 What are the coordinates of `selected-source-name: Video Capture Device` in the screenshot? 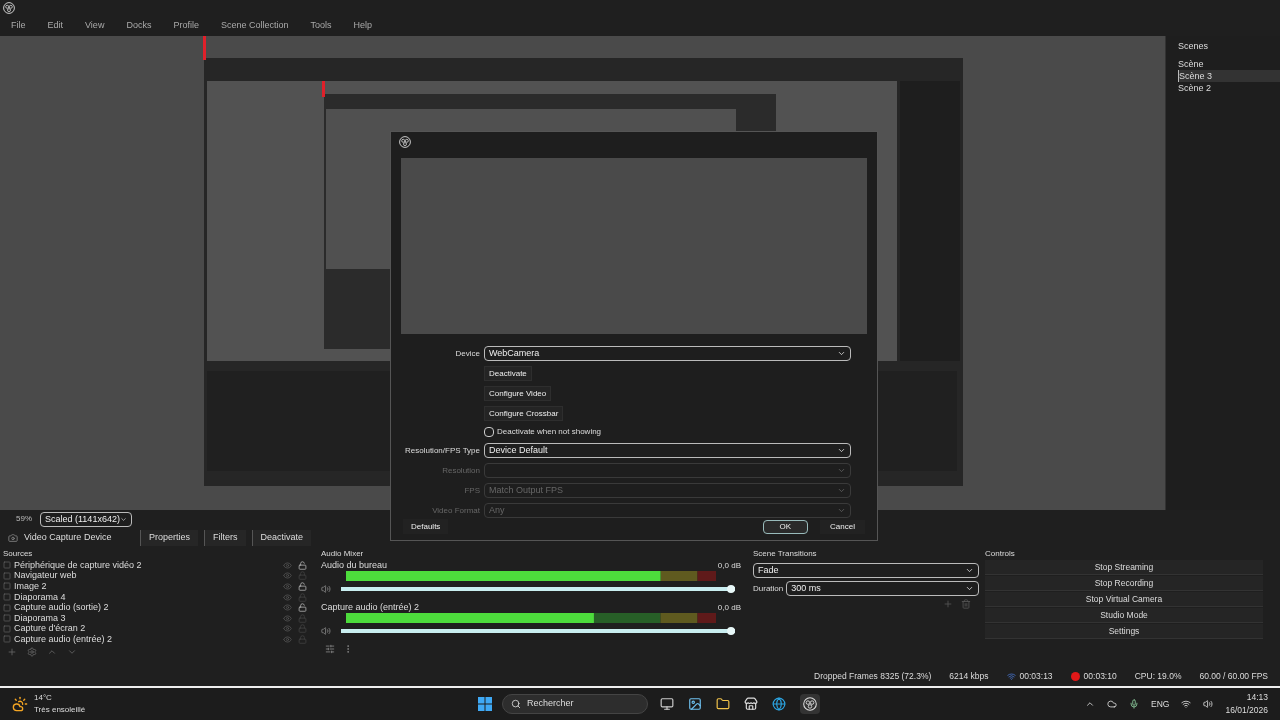 It's located at (68, 538).